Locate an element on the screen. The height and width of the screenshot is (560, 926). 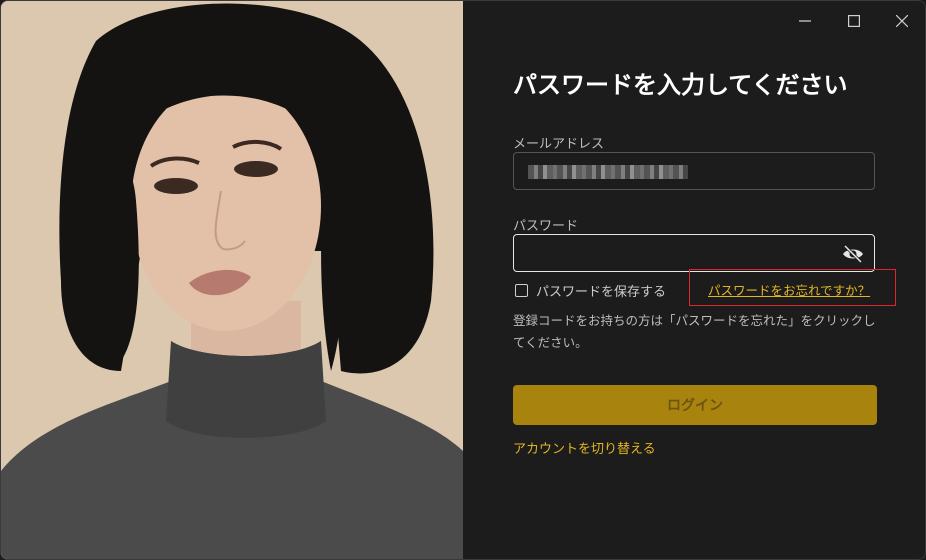
remember-label: パスワードを保存する is located at coordinates (601, 292).